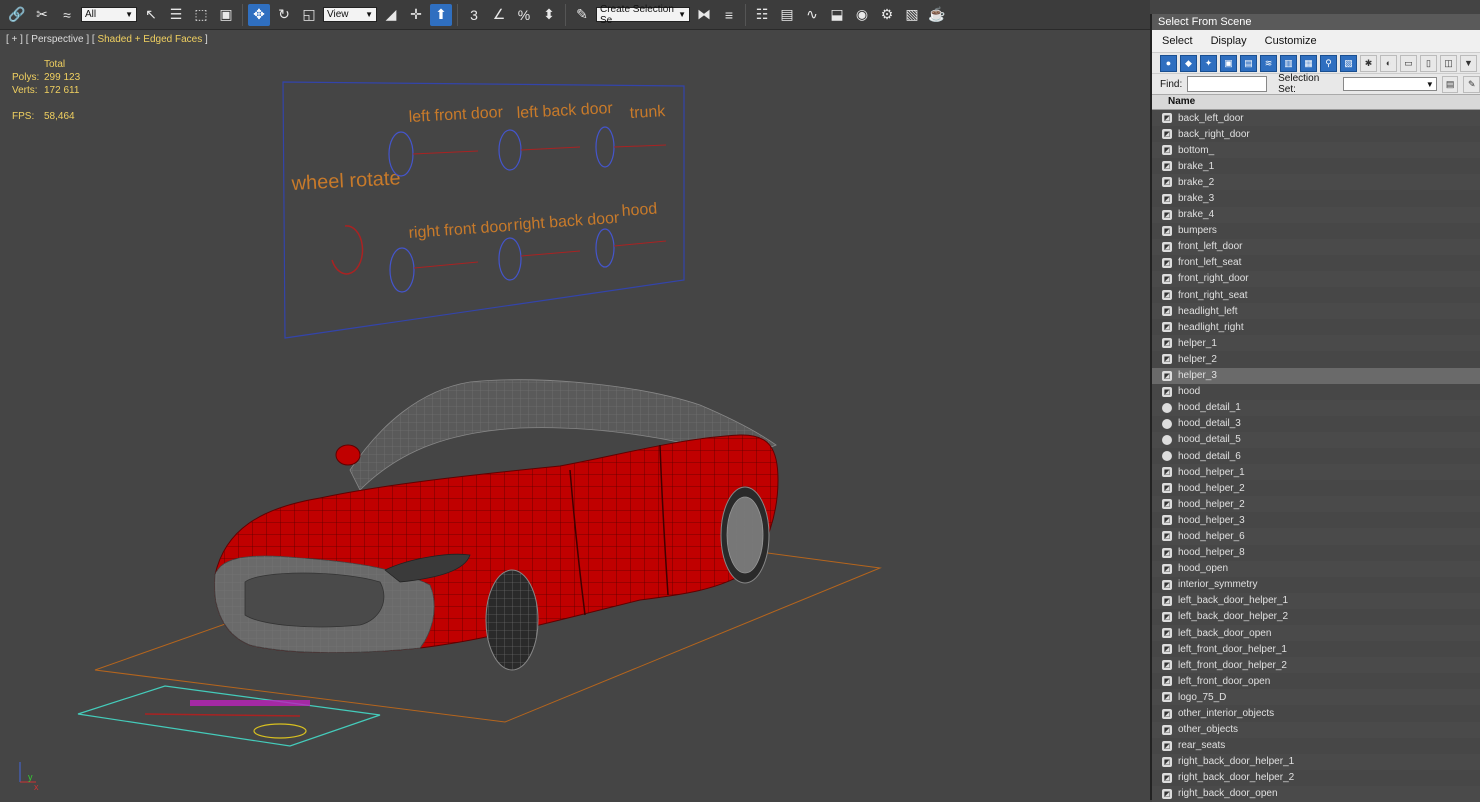 The width and height of the screenshot is (1480, 802). What do you see at coordinates (1316, 488) in the screenshot?
I see `list-item: ◩ hood_helper_2` at bounding box center [1316, 488].